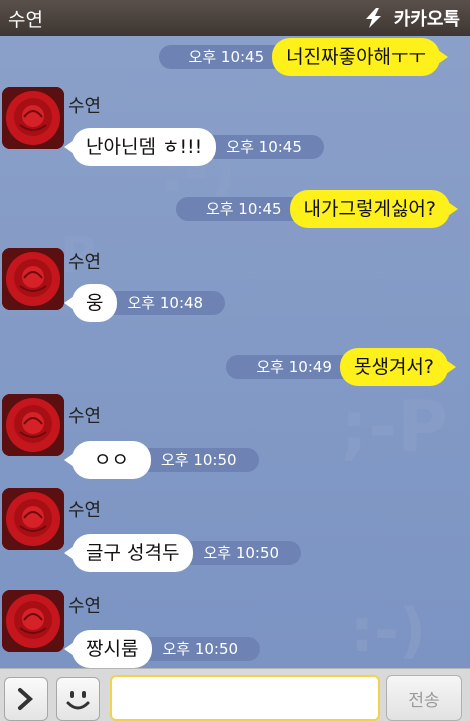 This screenshot has height=721, width=470. What do you see at coordinates (108, 649) in the screenshot?
I see `message-bubble-incoming: 짱시룸` at bounding box center [108, 649].